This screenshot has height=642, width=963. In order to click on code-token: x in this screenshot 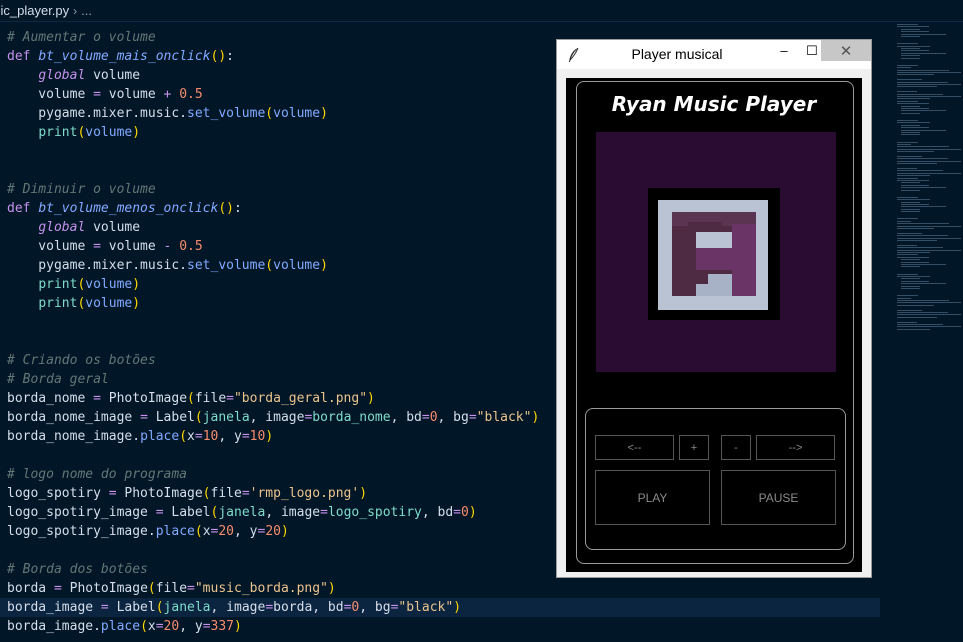, I will do `click(206, 531)`.